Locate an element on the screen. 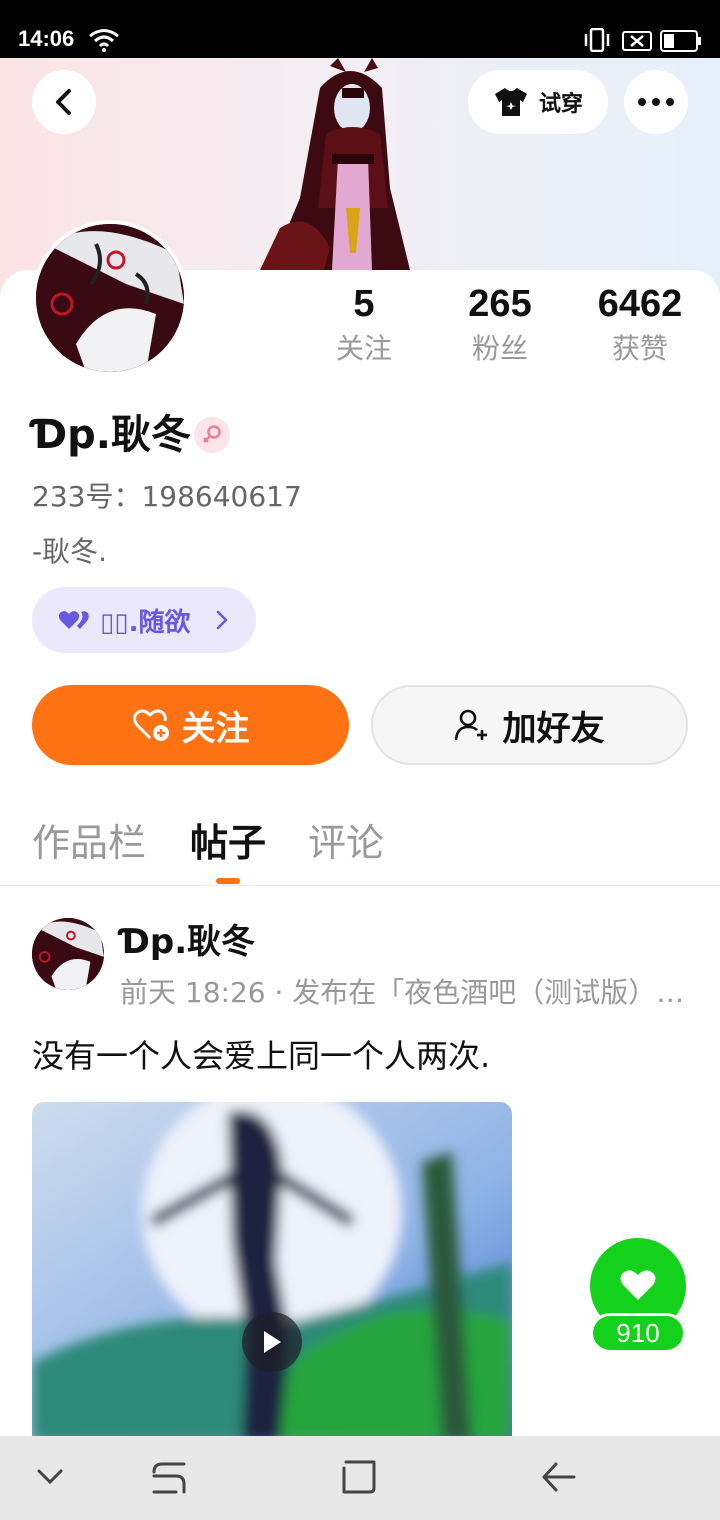 Image resolution: width=720 pixels, height=1520 pixels. heart-plus-icon is located at coordinates (150, 725).